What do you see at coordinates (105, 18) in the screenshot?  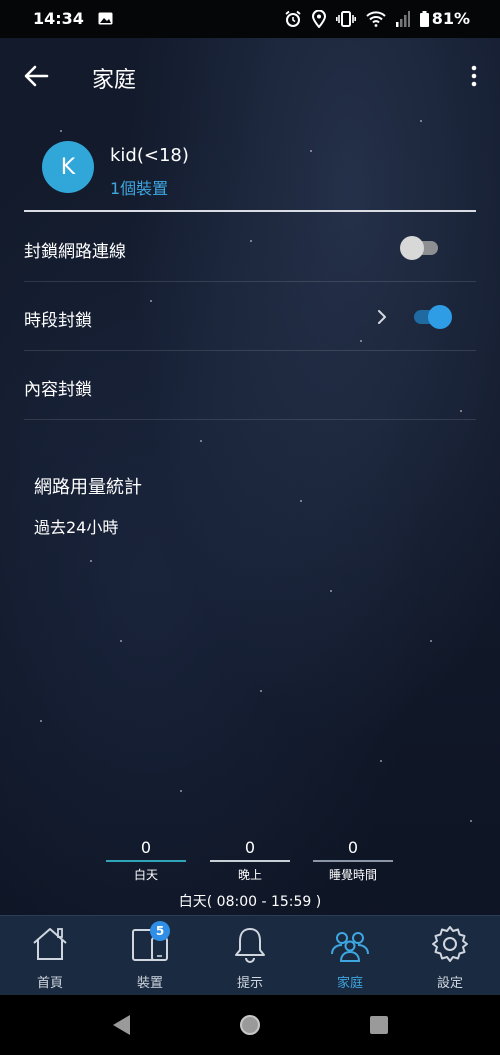 I see `image-icon` at bounding box center [105, 18].